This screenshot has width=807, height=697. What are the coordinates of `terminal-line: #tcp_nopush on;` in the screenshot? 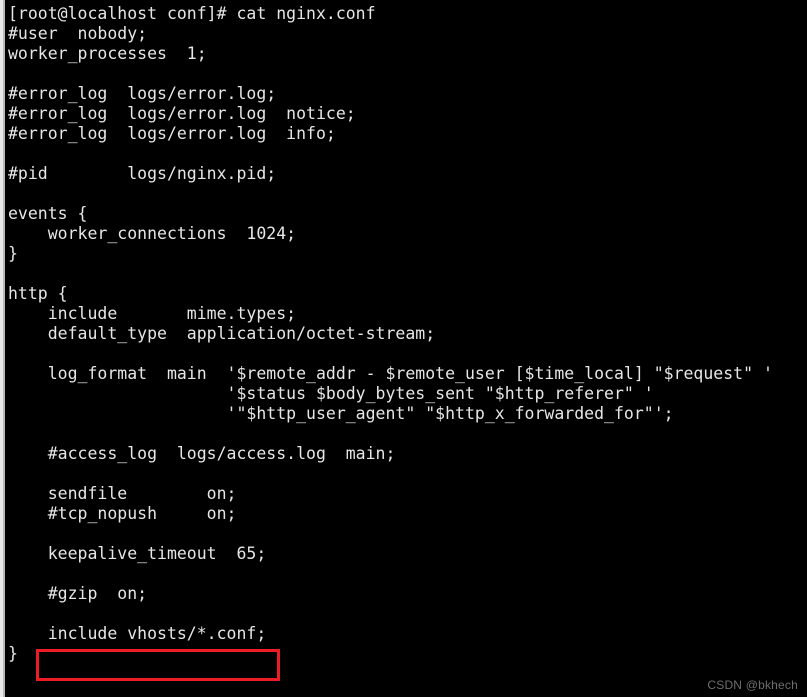 It's located at (122, 513).